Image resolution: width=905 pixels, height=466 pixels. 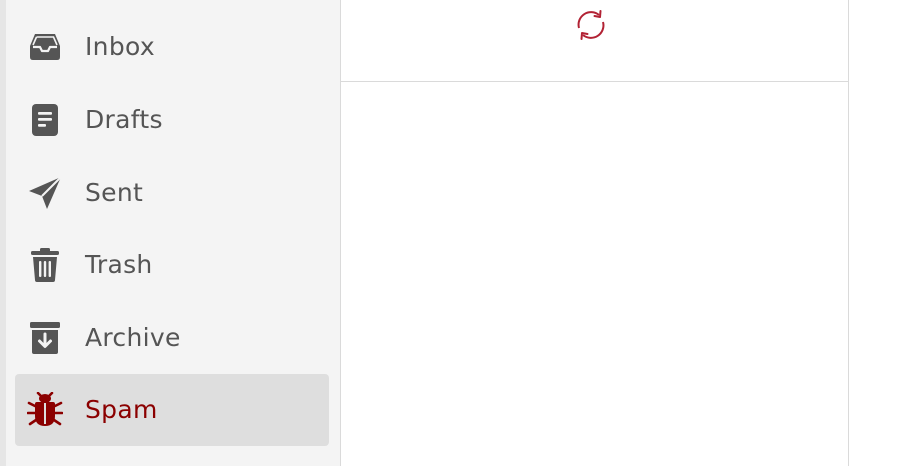 I want to click on sidebar-item-sent: Sent, so click(x=172, y=193).